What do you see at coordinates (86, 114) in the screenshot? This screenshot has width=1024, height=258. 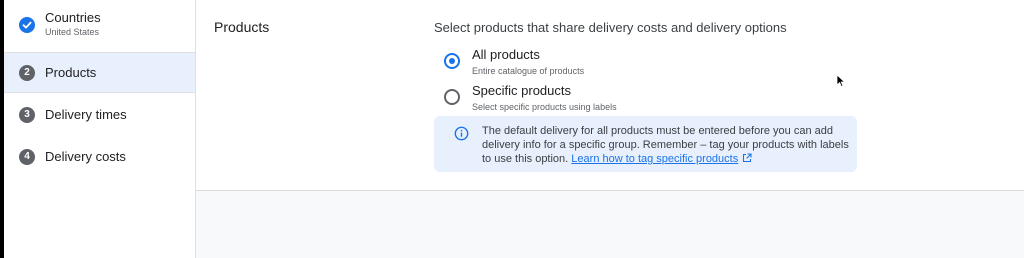 I see `step-label: Delivery times` at bounding box center [86, 114].